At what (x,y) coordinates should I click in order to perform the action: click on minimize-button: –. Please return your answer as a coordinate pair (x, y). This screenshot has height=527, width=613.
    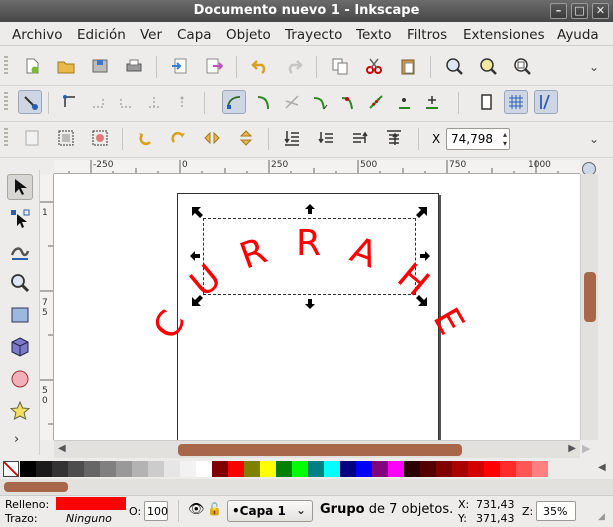
    Looking at the image, I should click on (558, 11).